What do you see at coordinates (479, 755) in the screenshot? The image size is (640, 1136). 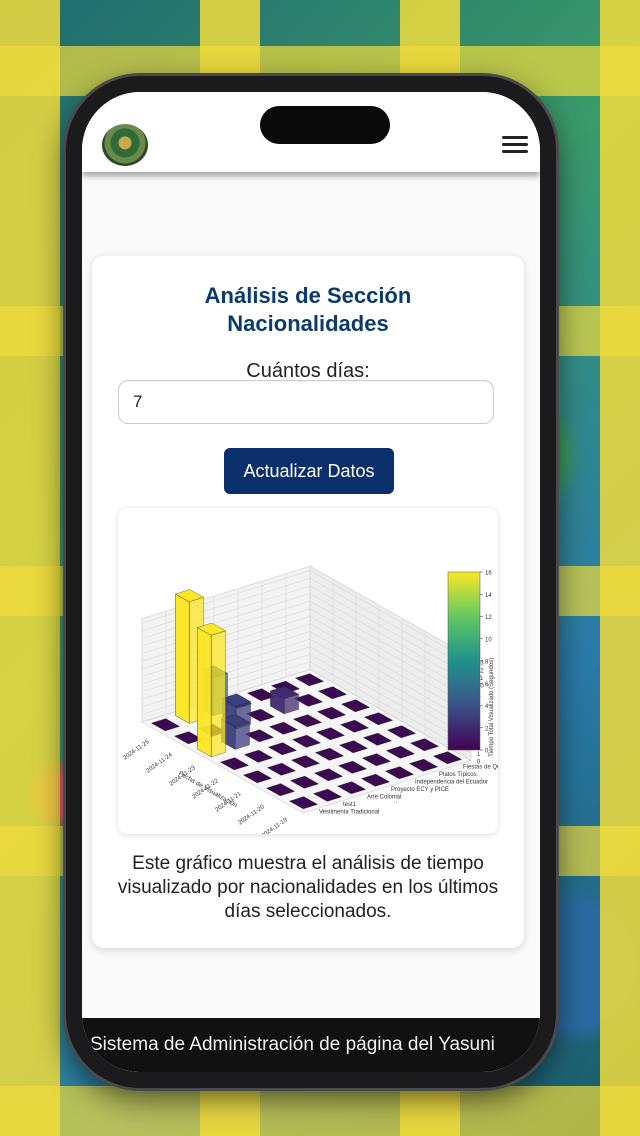 I see `chart-z-tick-label: 1` at bounding box center [479, 755].